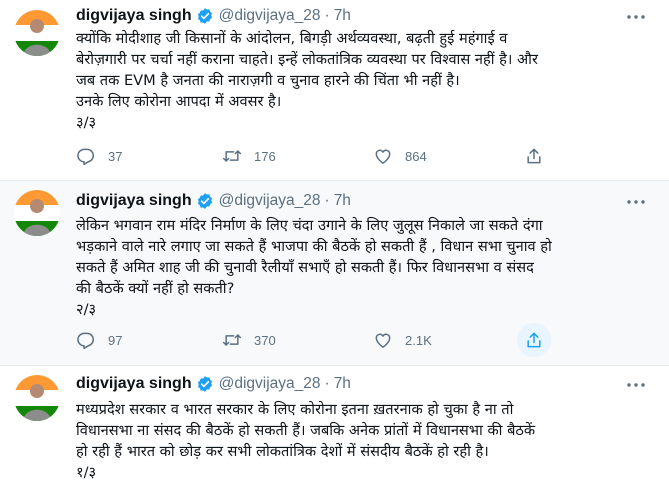 The image size is (669, 497). I want to click on reply-count: 97, so click(115, 340).